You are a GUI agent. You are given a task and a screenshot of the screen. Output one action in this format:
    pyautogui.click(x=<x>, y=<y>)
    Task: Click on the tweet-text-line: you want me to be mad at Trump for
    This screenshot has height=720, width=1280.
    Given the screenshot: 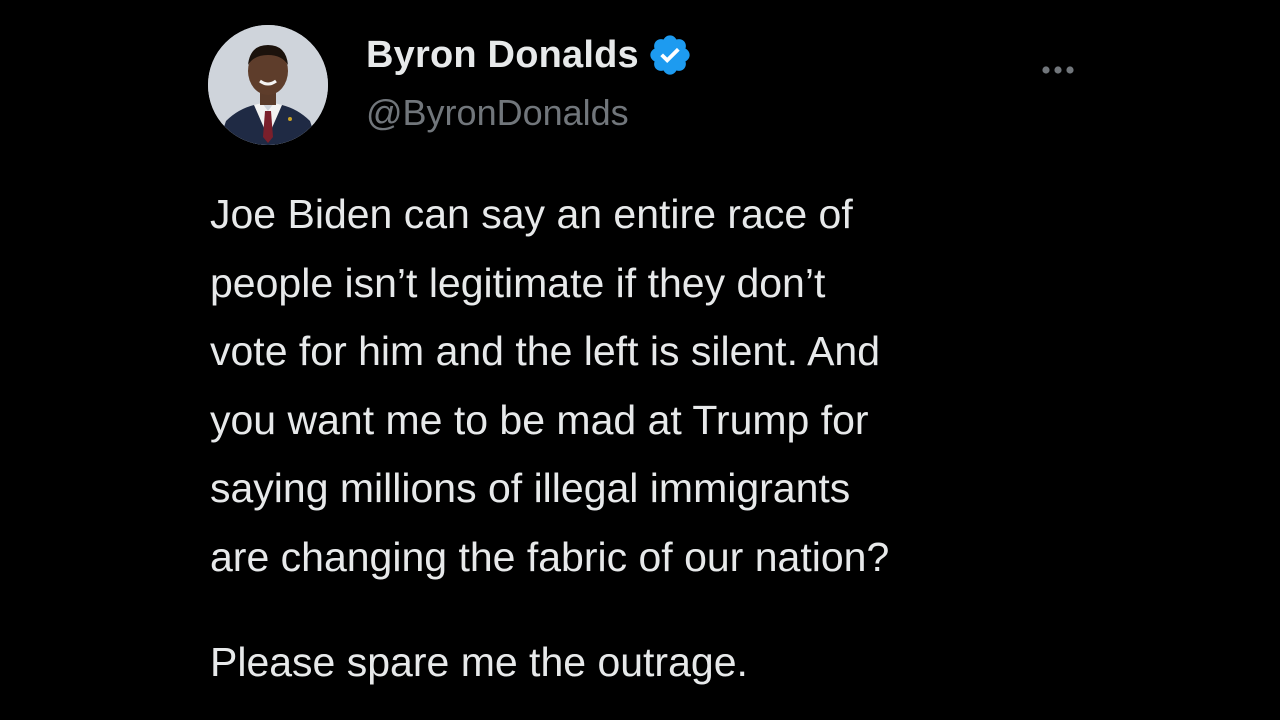 What is the action you would take?
    pyautogui.click(x=539, y=419)
    